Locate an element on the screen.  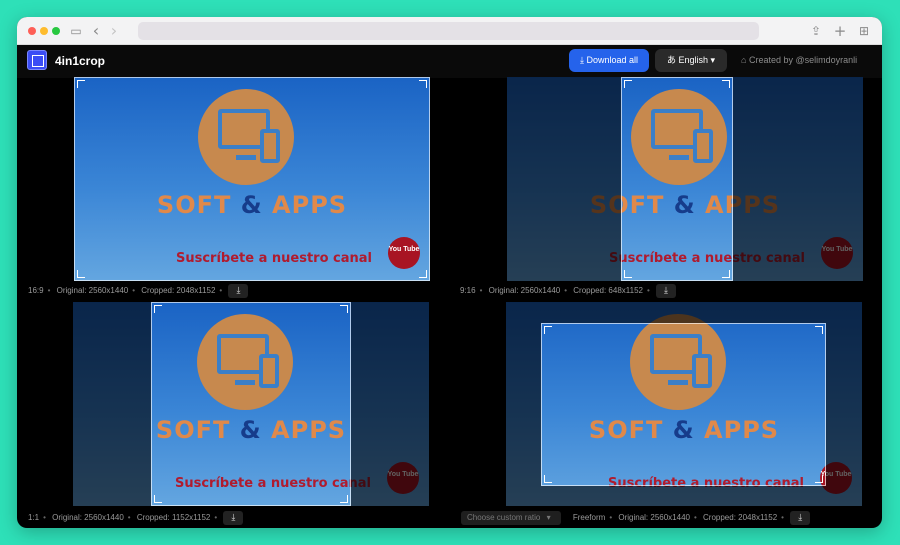
new-tab-icon: + is located at coordinates (840, 31).